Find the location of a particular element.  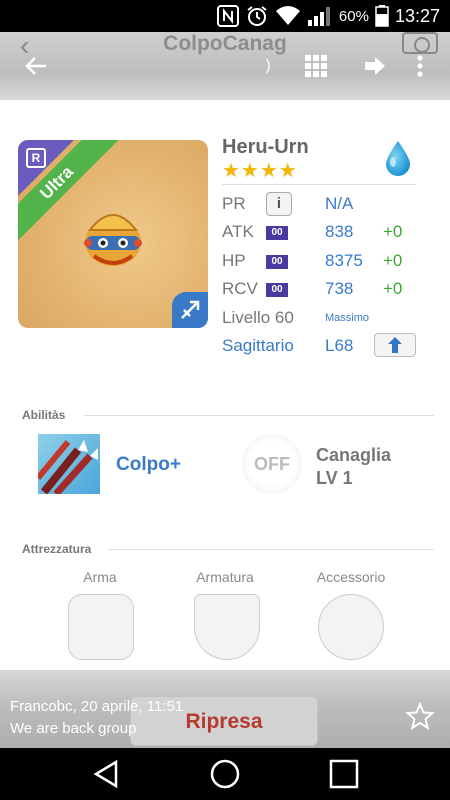

stat-value: 838 is located at coordinates (339, 231).